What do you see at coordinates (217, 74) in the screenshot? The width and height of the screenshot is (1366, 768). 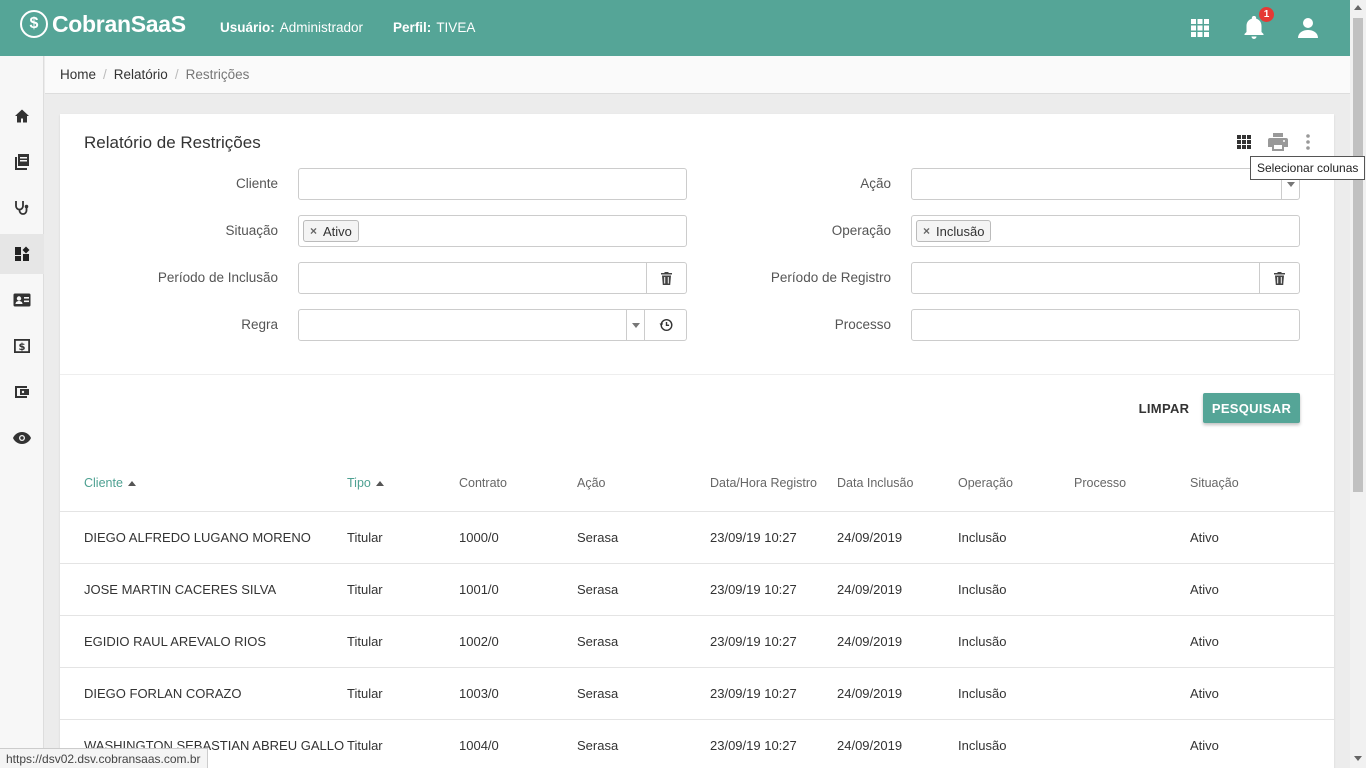 I see `breadcrumb-current: Restrições` at bounding box center [217, 74].